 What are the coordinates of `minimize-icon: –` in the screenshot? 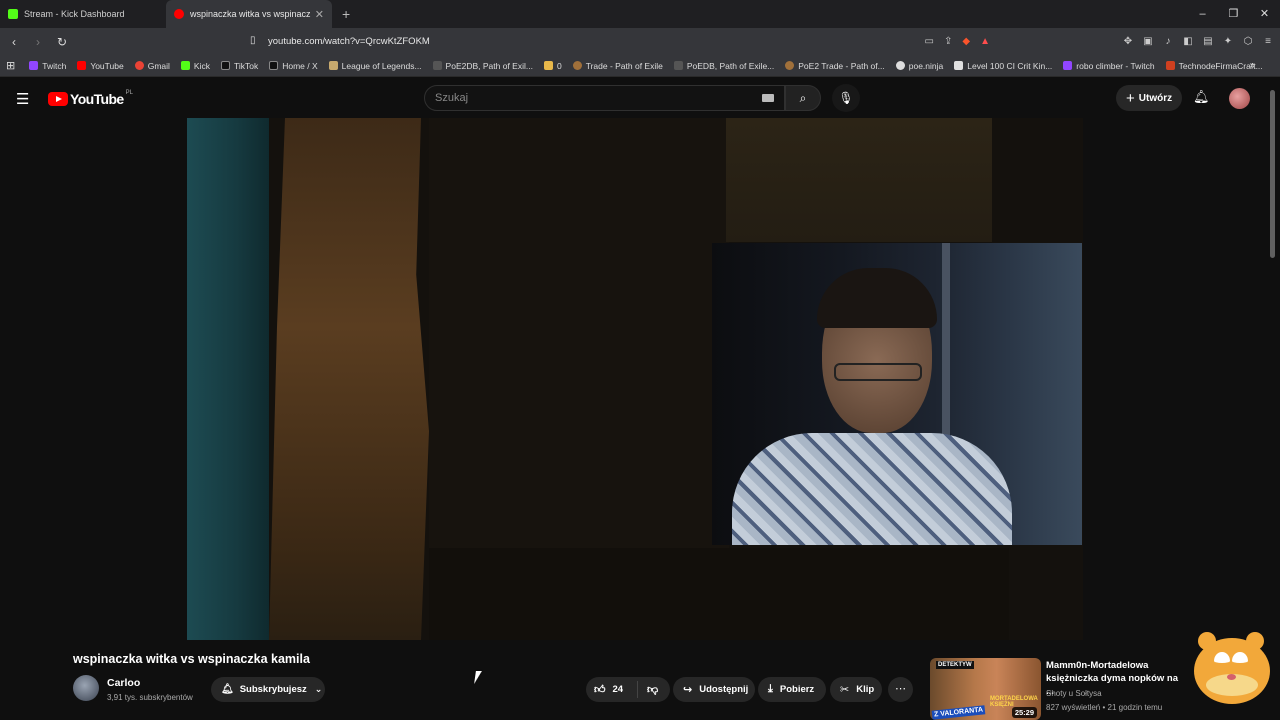 It's located at (1202, 14).